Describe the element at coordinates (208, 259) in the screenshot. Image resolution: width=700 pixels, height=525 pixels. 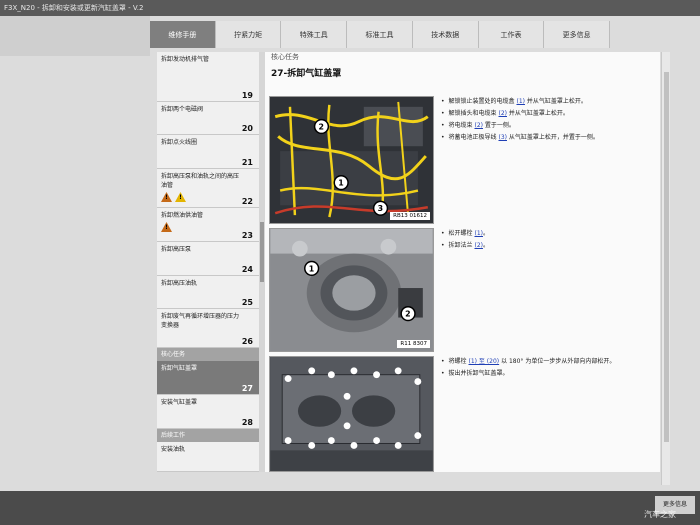
I see `sidebar-item: 拆卸高压泵 24` at that location.